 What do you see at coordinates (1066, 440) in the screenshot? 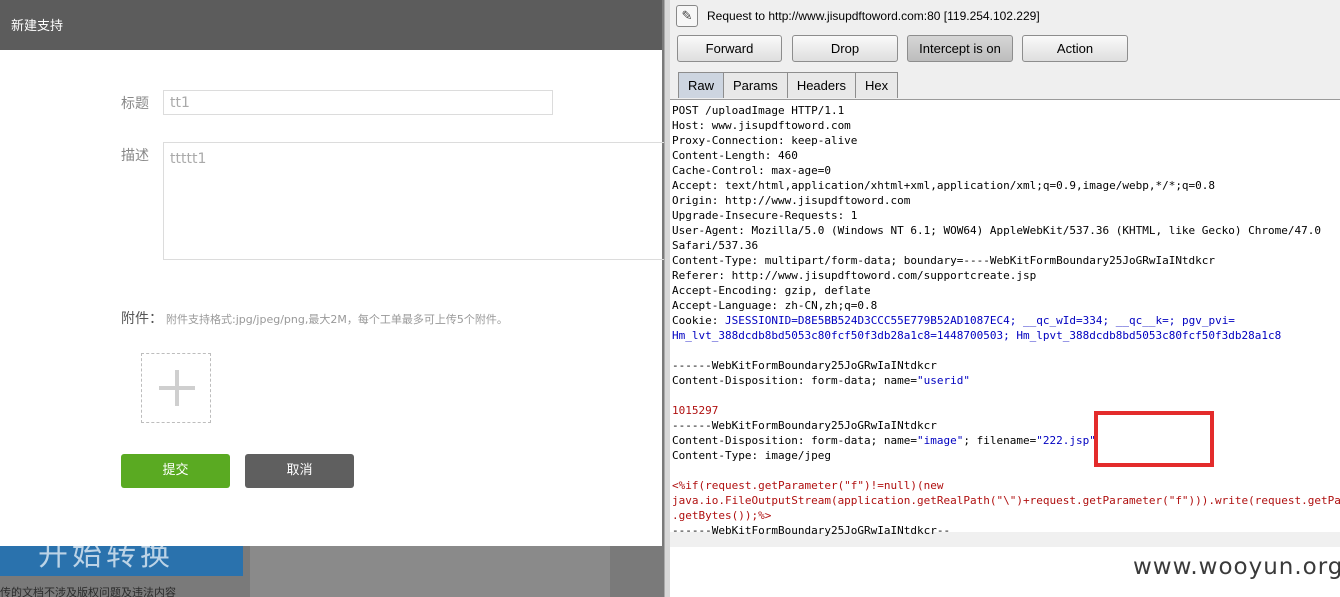
I see `filename-value: "222.jsp"` at bounding box center [1066, 440].